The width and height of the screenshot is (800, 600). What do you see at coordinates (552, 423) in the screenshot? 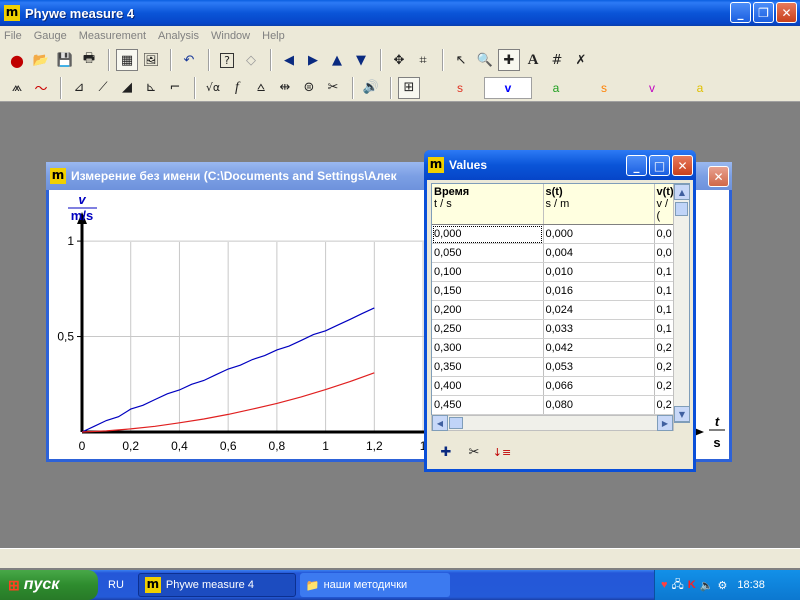
I see `horizontal-scrollbar: ◀ ▶` at bounding box center [552, 423].